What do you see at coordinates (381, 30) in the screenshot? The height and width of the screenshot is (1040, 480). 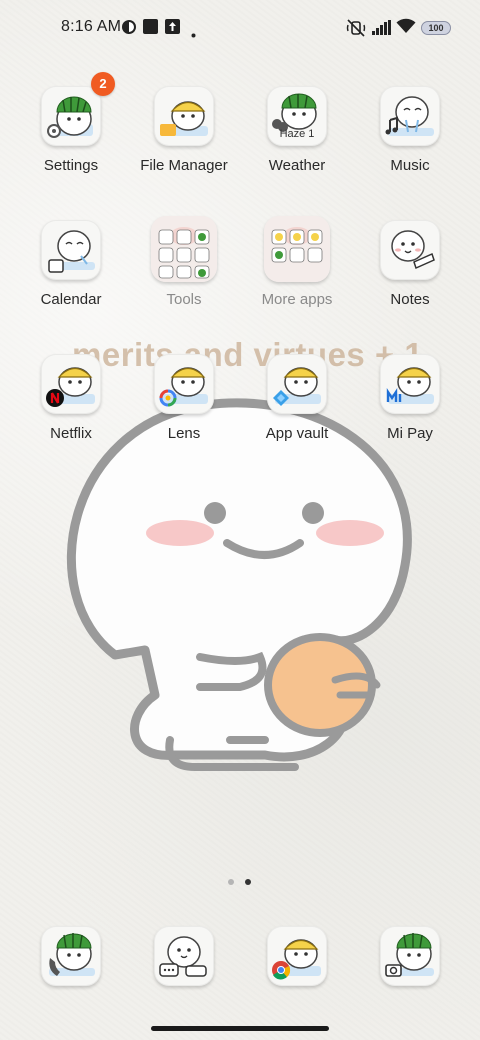 I see `signal-icon` at bounding box center [381, 30].